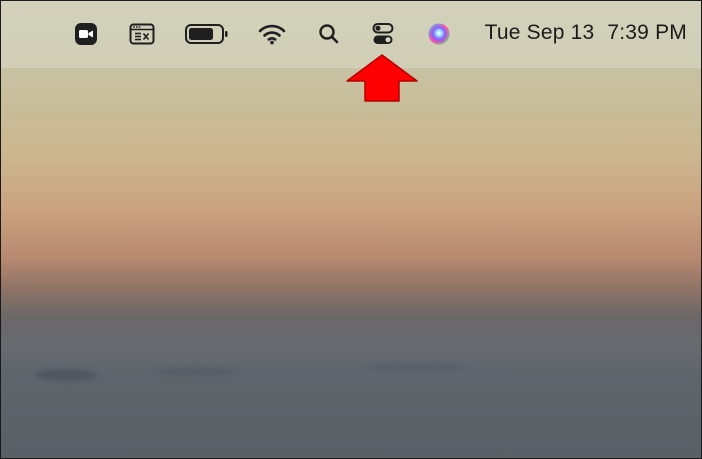 Image resolution: width=702 pixels, height=459 pixels. Describe the element at coordinates (647, 32) in the screenshot. I see `menubar-time: 7:39 PM` at that location.